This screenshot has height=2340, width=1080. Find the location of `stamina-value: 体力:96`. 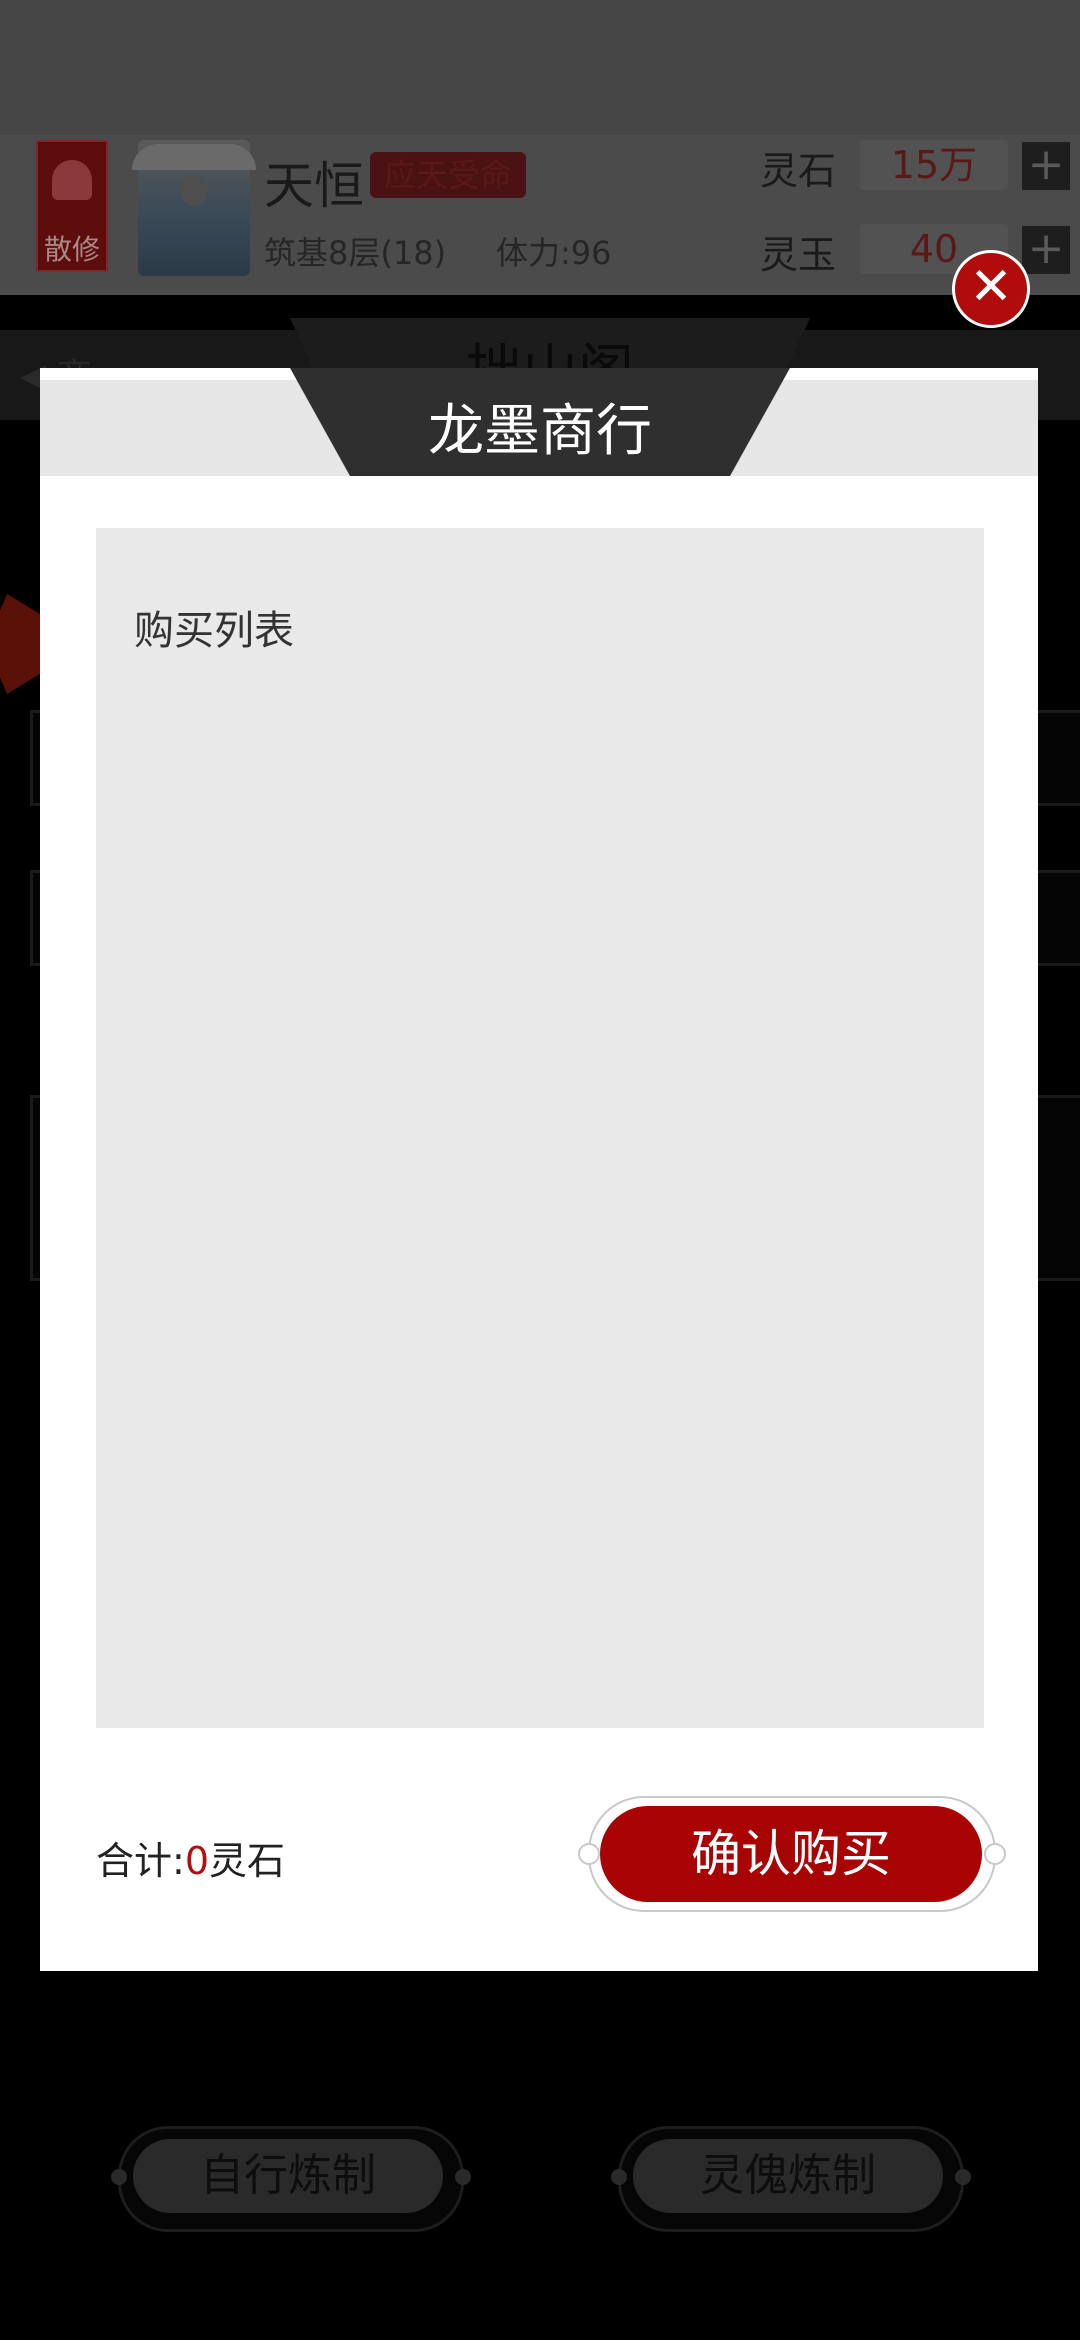

stamina-value: 体力:96 is located at coordinates (554, 253).